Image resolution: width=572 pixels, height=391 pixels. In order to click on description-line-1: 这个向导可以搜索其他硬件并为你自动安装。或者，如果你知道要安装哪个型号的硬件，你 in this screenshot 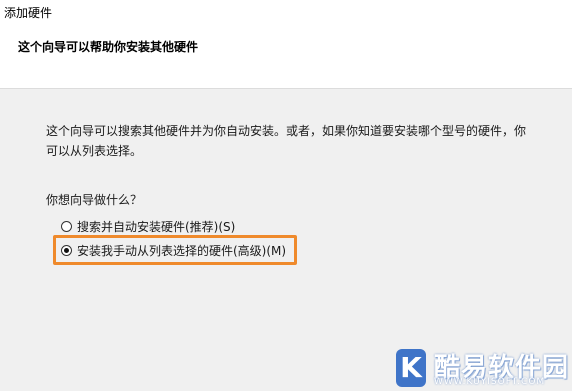, I will do `click(286, 131)`.